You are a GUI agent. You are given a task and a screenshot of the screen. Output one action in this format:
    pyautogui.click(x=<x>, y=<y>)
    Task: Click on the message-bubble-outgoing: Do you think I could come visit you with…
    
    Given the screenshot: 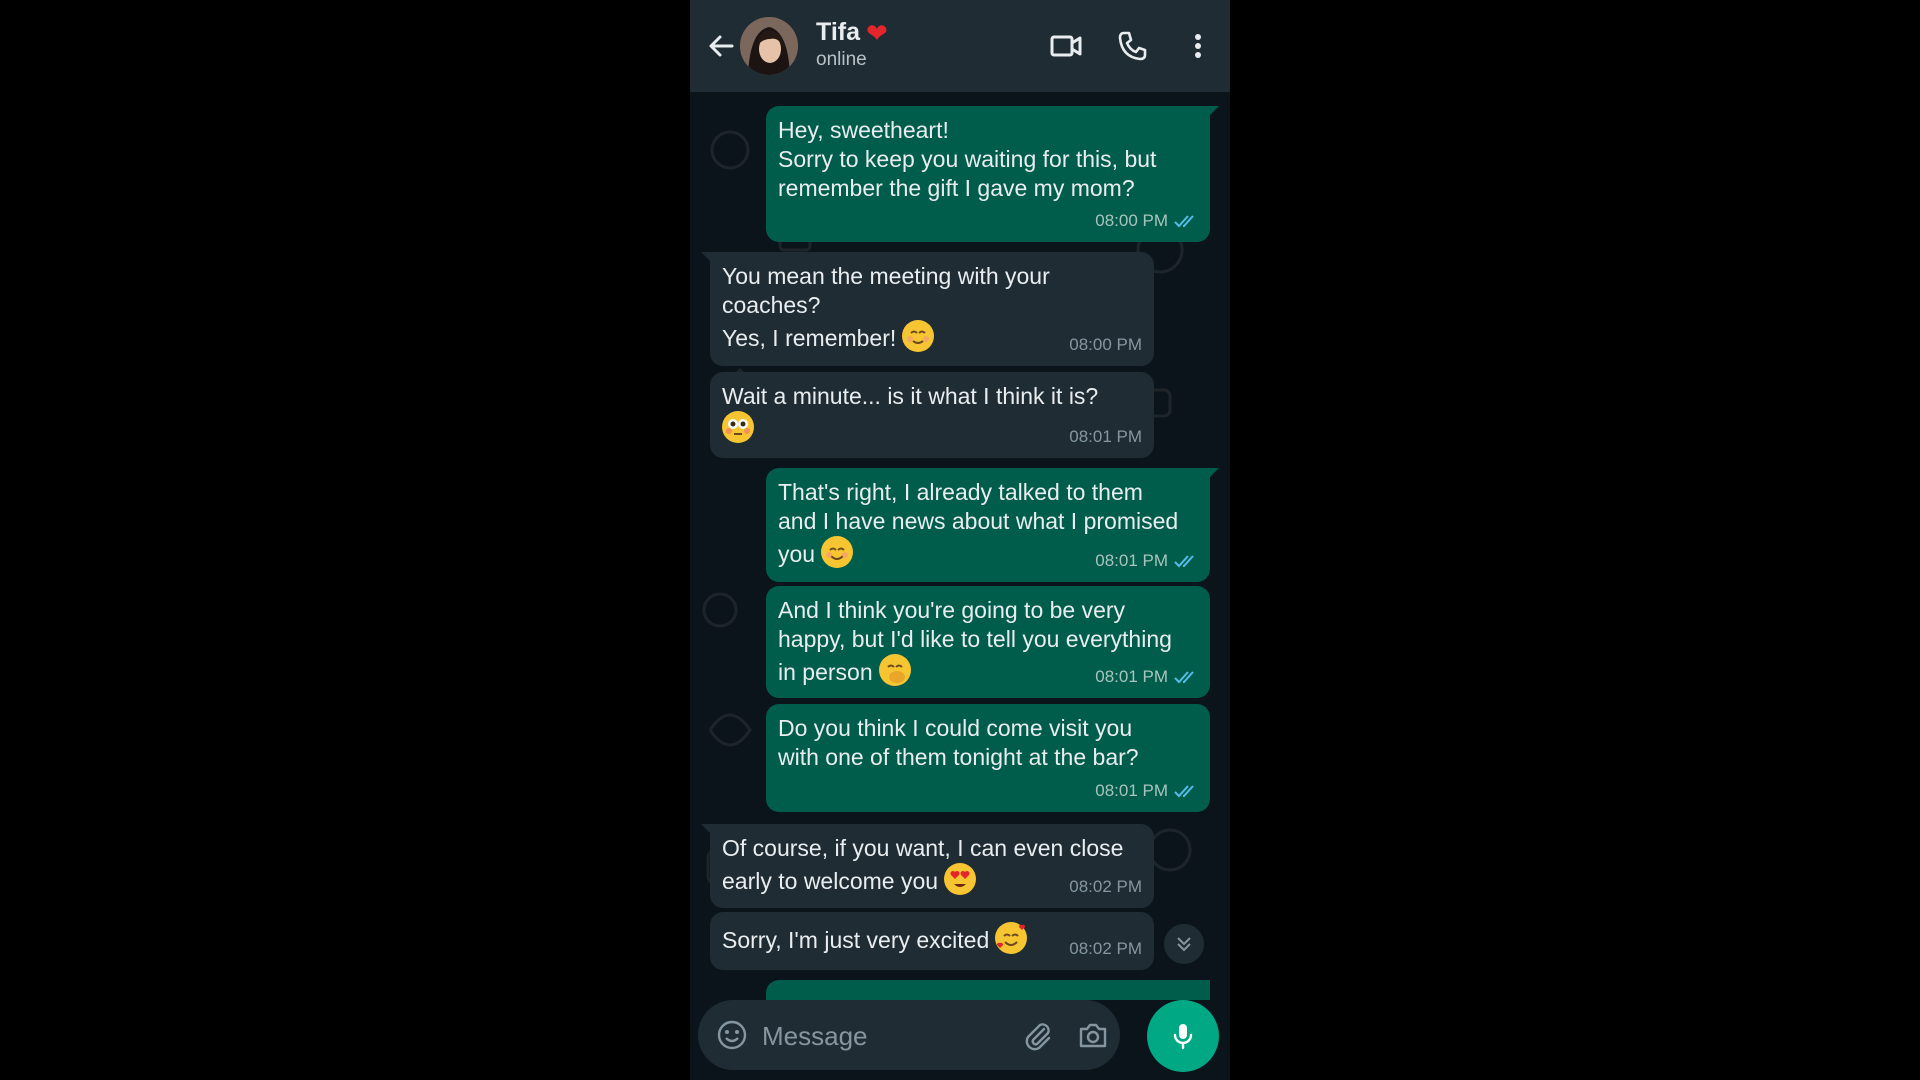 What is the action you would take?
    pyautogui.click(x=988, y=758)
    